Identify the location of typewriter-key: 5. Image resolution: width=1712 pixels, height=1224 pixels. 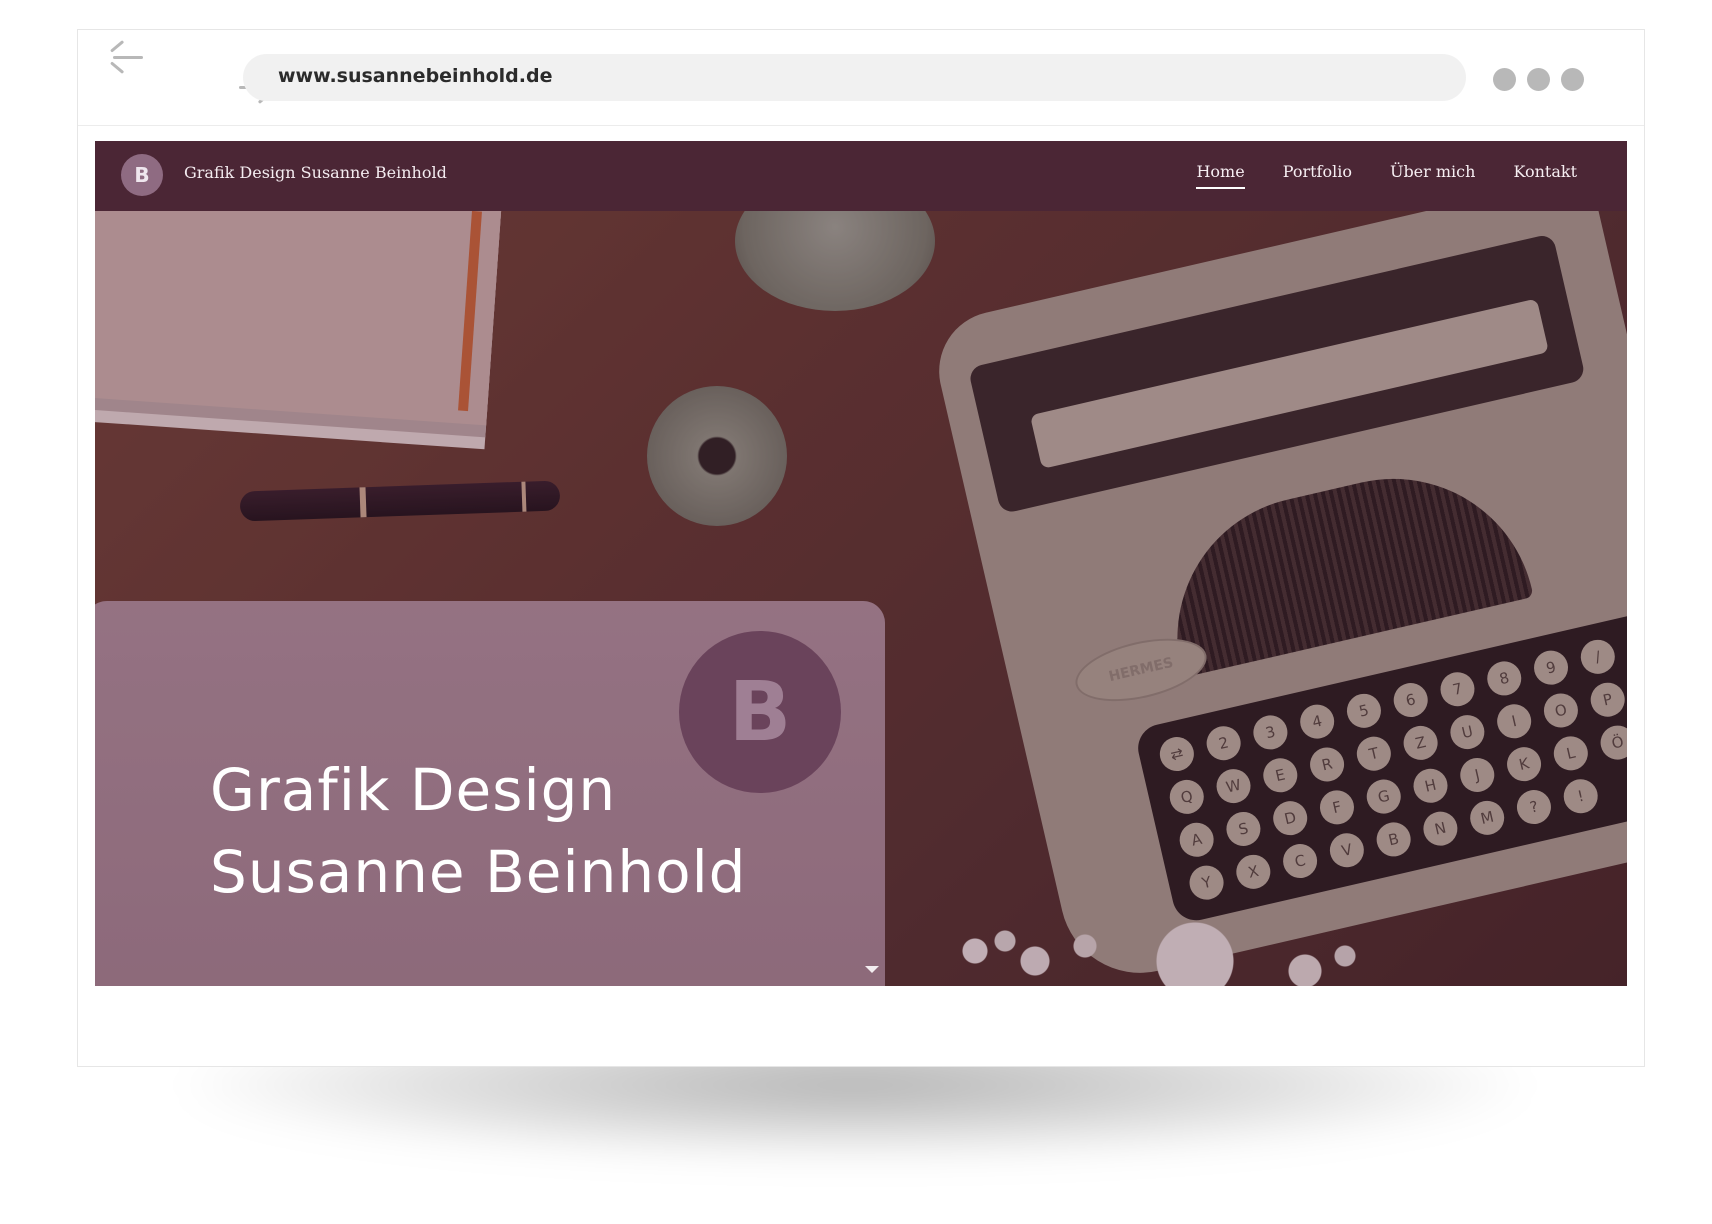
(1364, 711).